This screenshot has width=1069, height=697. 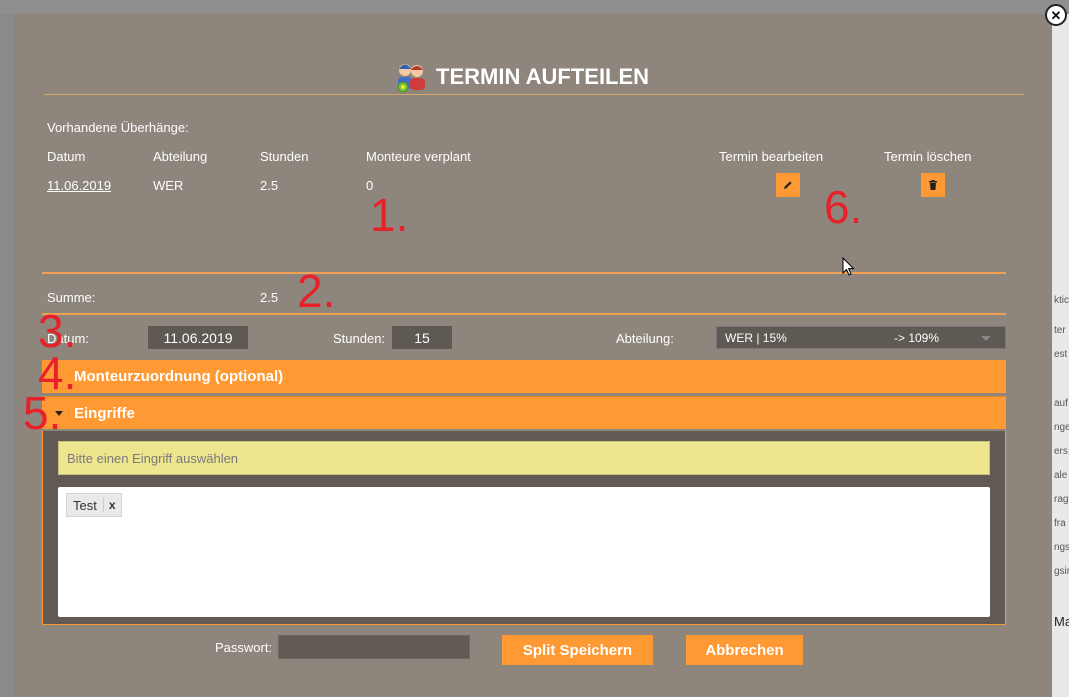 I want to click on edit-appointment-button, so click(x=788, y=185).